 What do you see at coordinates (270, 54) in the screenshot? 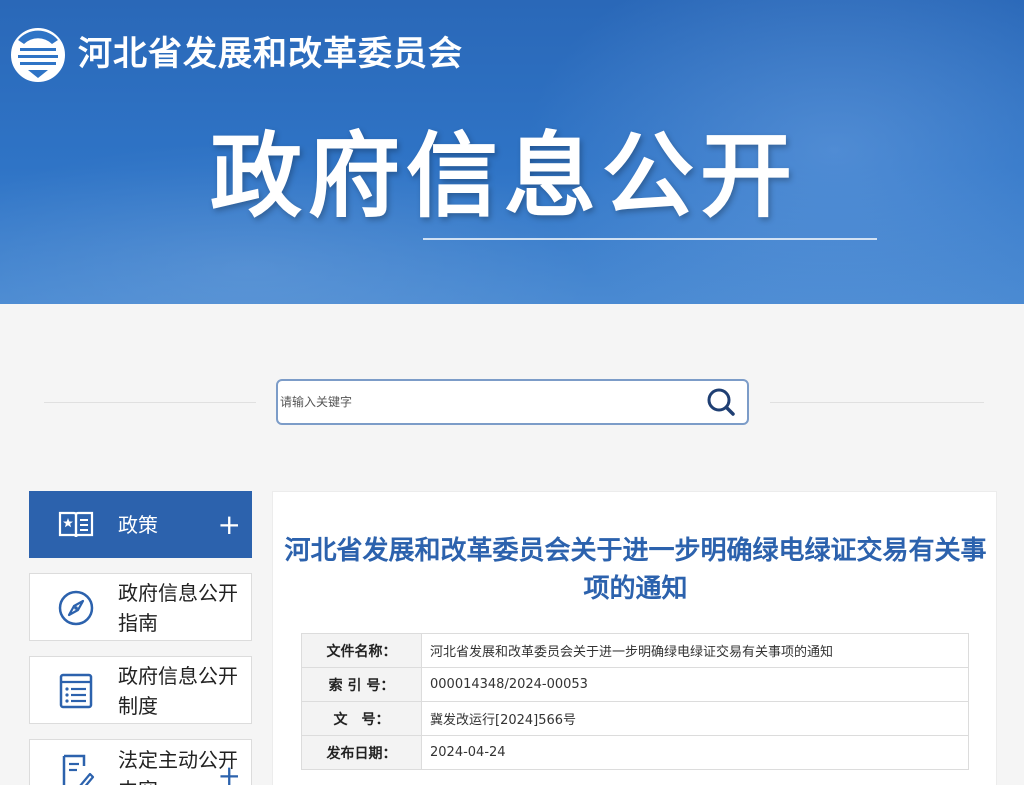
I see `org-name: 河北省发展和改革委员会` at bounding box center [270, 54].